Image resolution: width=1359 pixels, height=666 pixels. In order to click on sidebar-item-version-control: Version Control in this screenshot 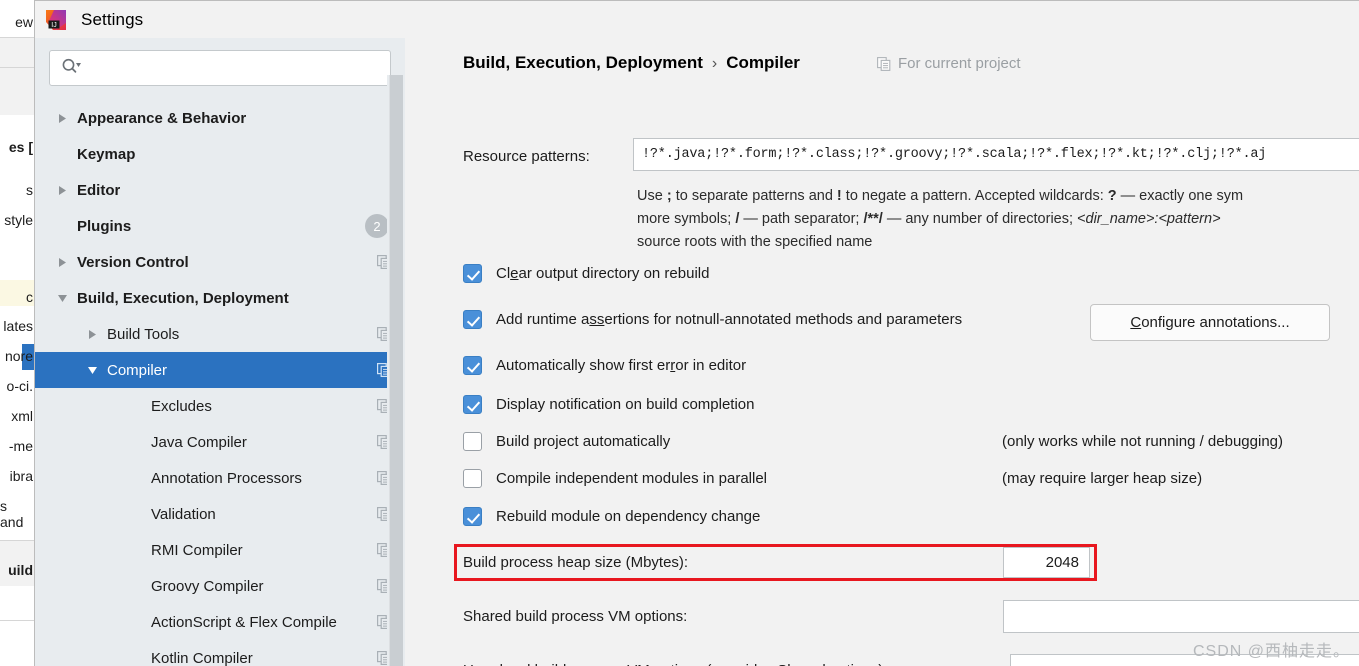, I will do `click(220, 262)`.